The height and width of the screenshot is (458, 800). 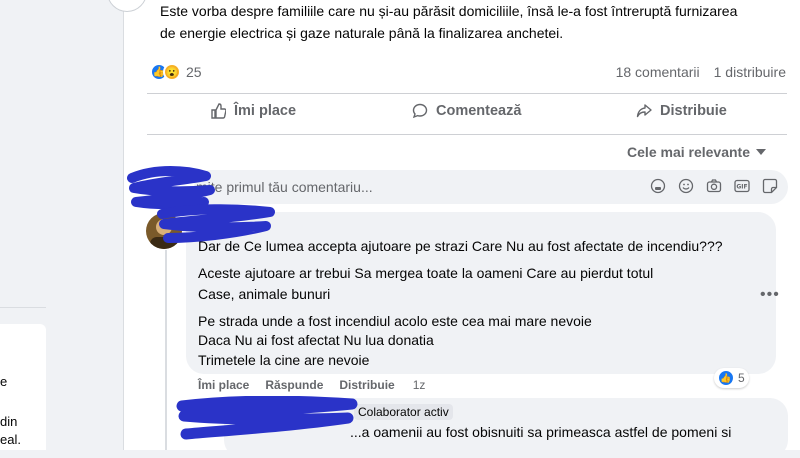 What do you see at coordinates (761, 152) in the screenshot?
I see `chevron-down-icon` at bounding box center [761, 152].